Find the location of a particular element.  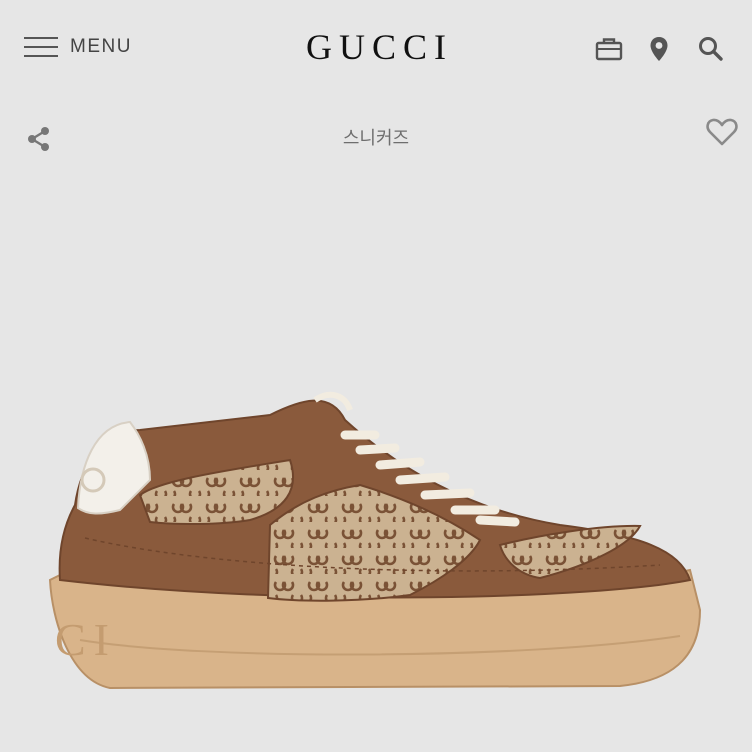

store-locator-button is located at coordinates (660, 49).